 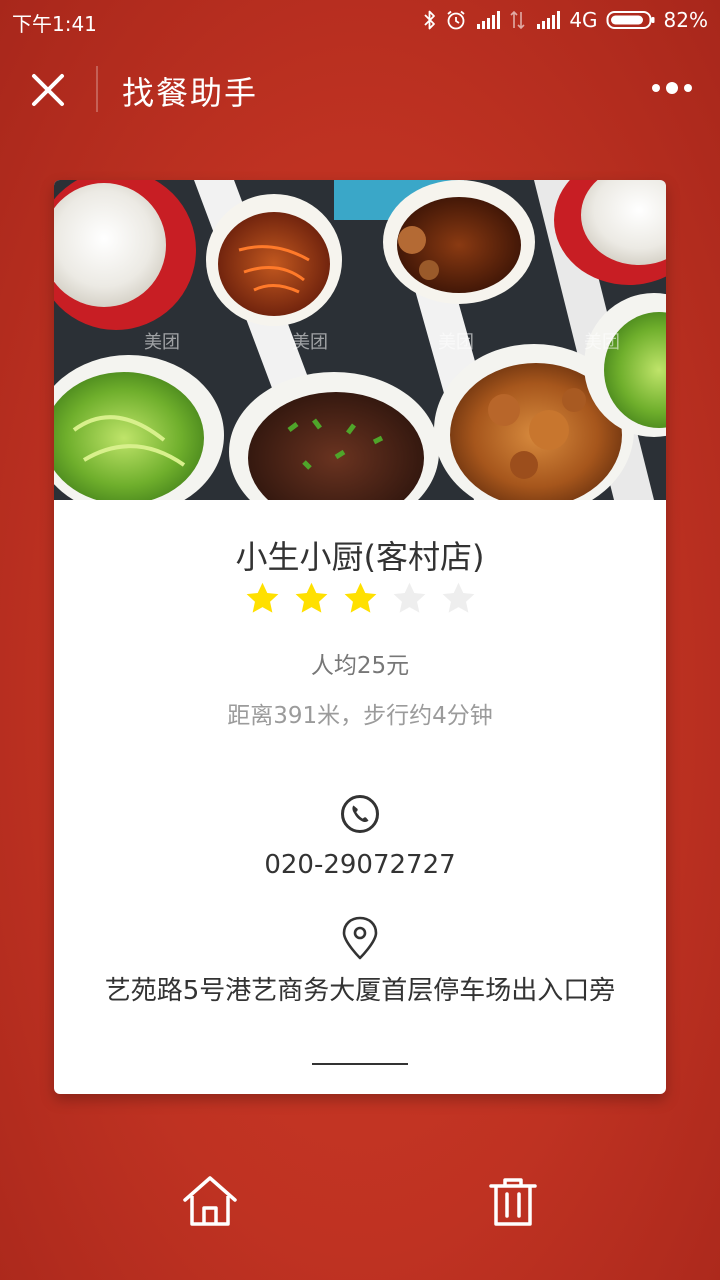 What do you see at coordinates (360, 20) in the screenshot?
I see `status-bar: 下午1:41 4G 82%` at bounding box center [360, 20].